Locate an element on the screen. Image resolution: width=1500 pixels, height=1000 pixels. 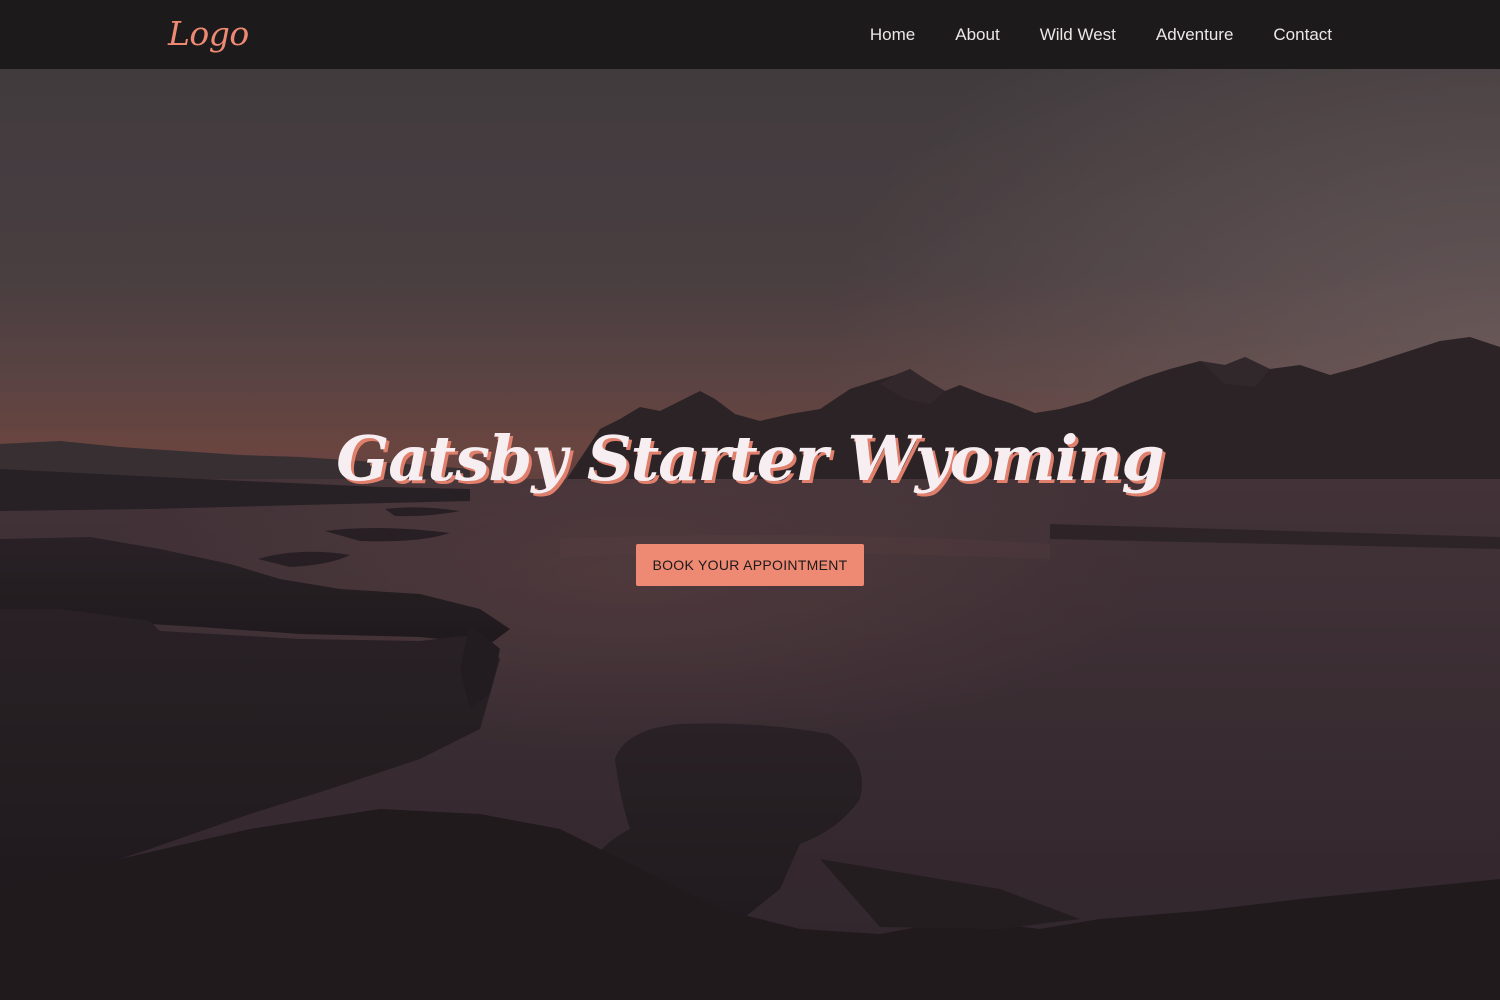
nav-link-adventure: Adventure is located at coordinates (1195, 35).